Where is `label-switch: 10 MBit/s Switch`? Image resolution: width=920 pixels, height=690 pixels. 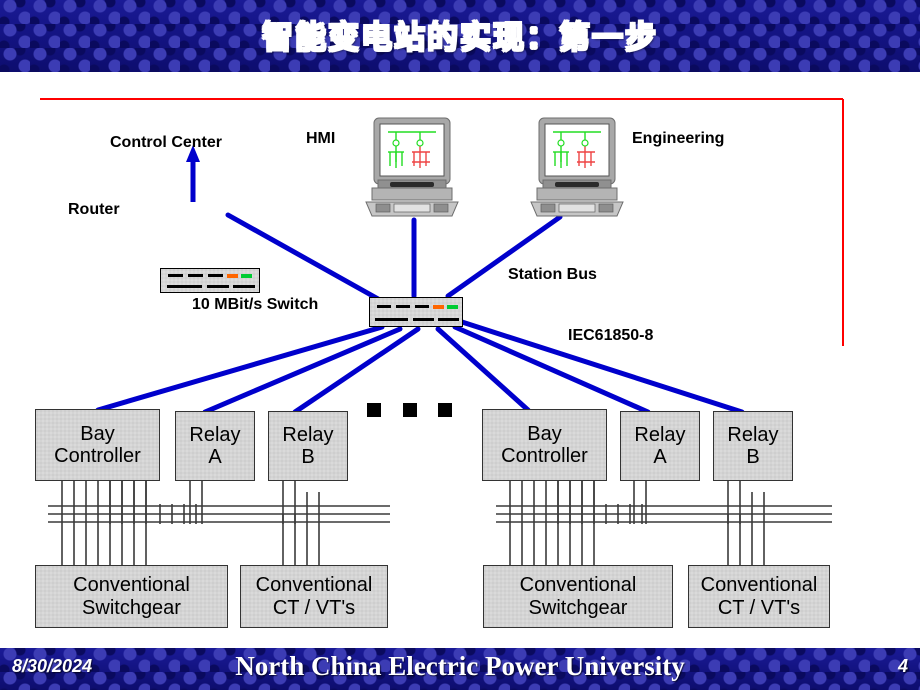 label-switch: 10 MBit/s Switch is located at coordinates (255, 304).